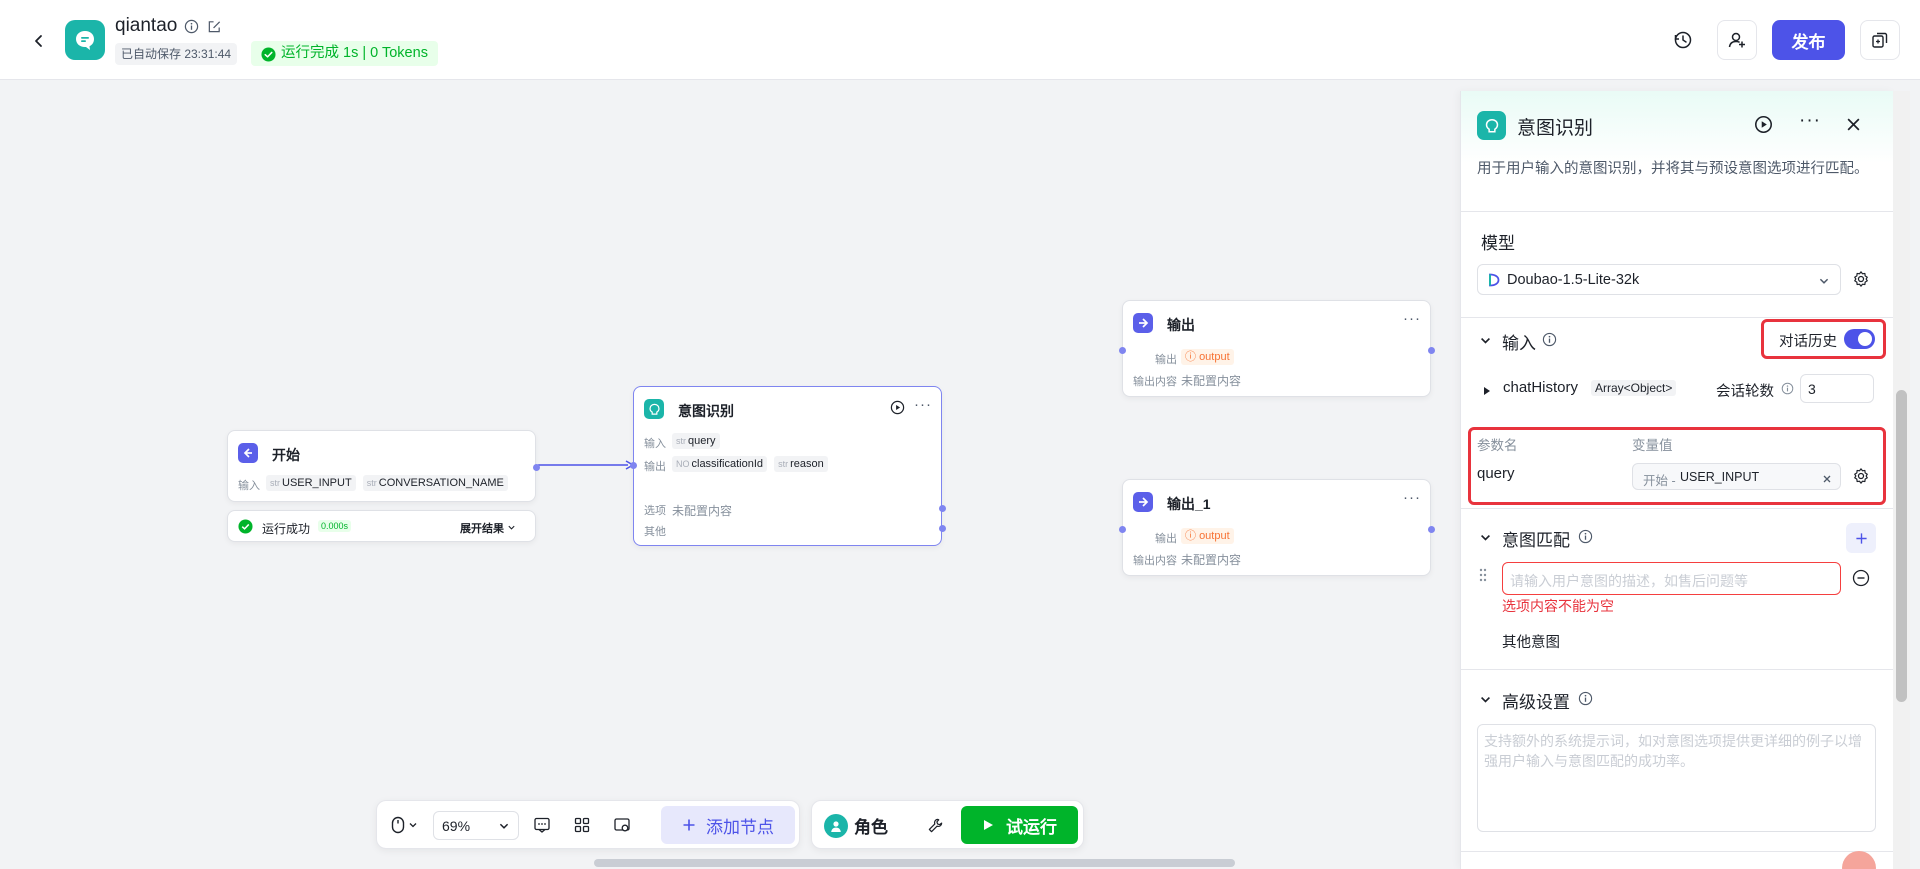 This screenshot has width=1920, height=869. Describe the element at coordinates (1861, 477) in the screenshot. I see `var-settings-gear-icon` at that location.